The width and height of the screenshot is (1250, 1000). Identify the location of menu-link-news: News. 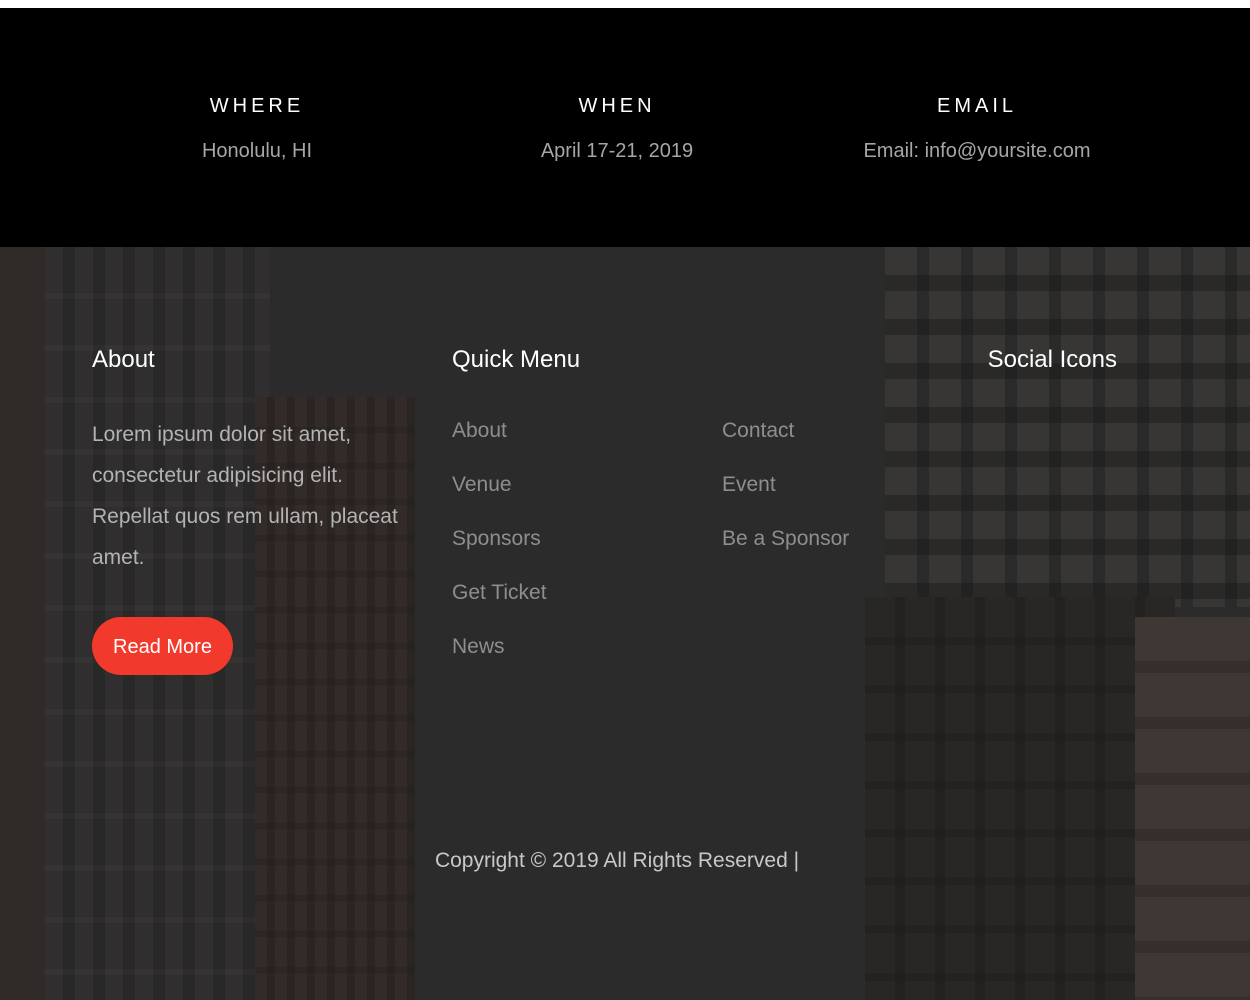
(499, 646).